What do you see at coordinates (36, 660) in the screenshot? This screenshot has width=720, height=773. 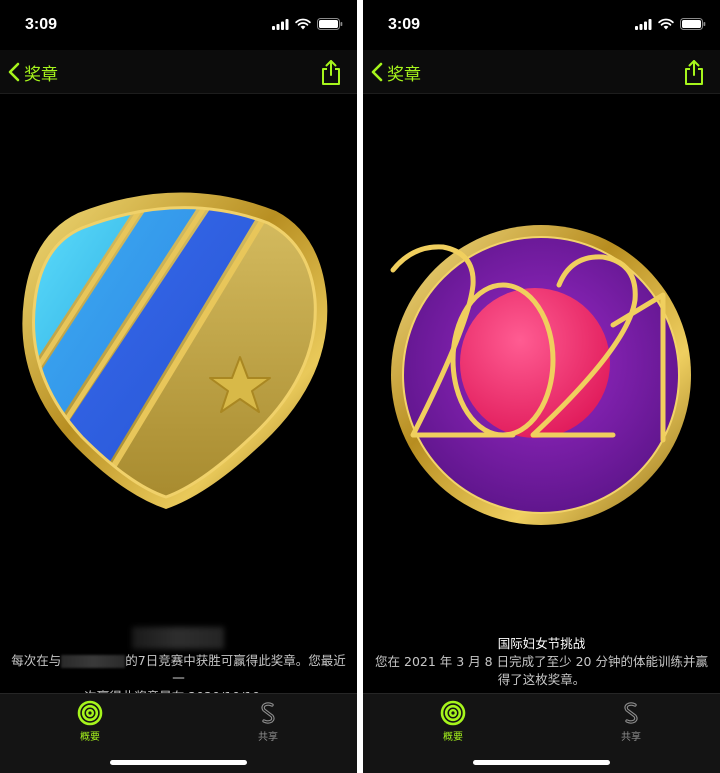 I see `description-line1-prefix: 每次在与` at bounding box center [36, 660].